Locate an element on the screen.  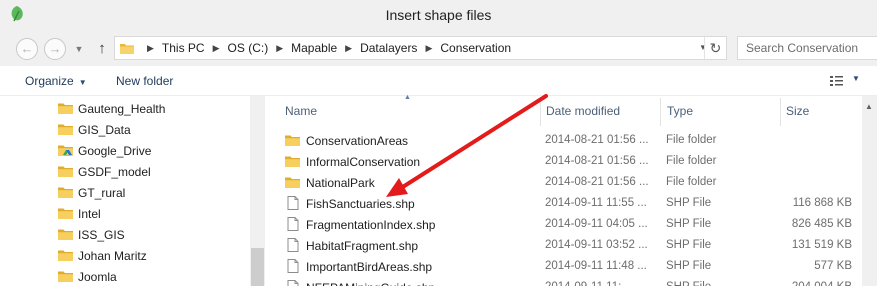
forward-button: → is located at coordinates (55, 49).